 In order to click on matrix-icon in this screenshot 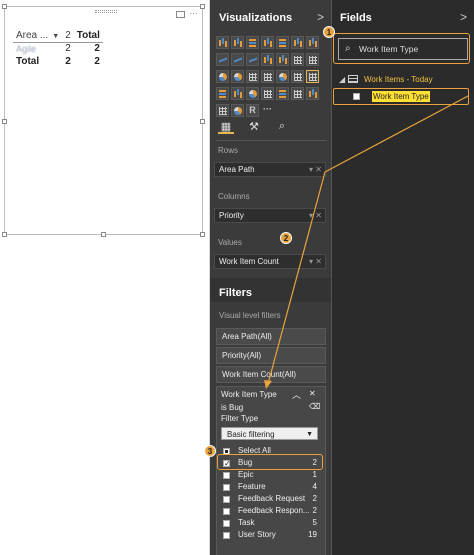, I will do `click(312, 76)`.